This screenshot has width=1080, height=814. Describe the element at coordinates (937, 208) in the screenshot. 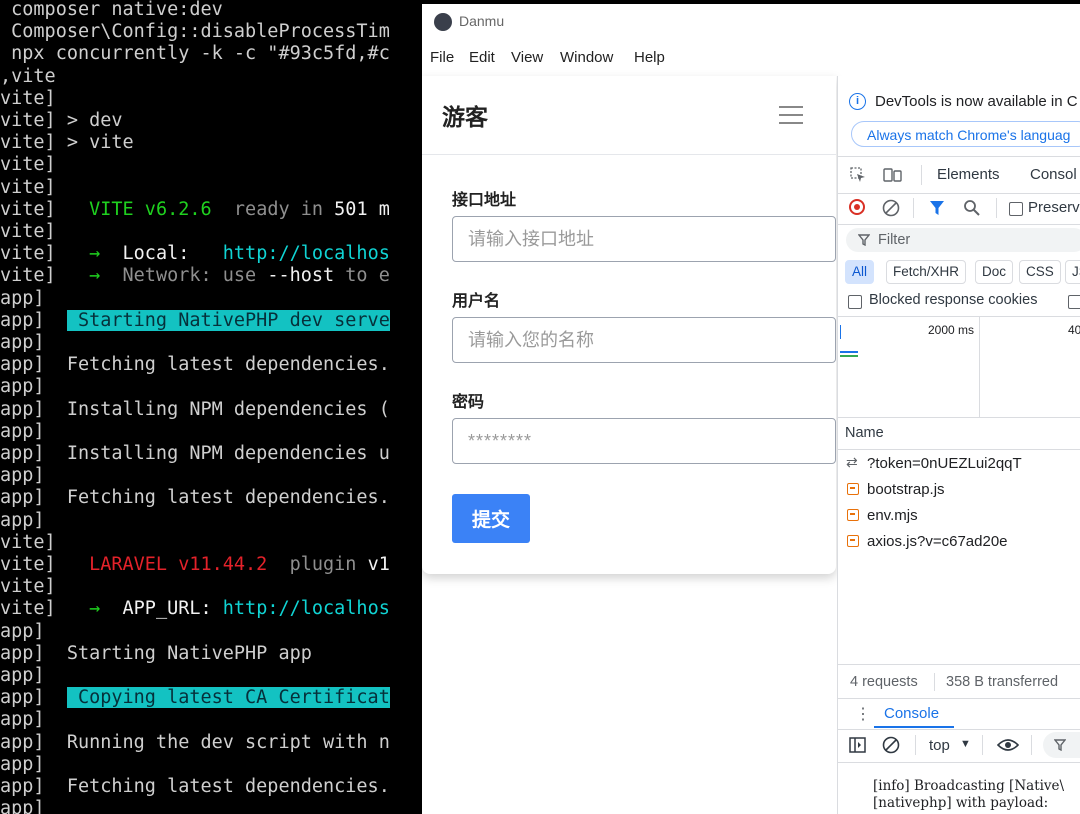

I see `filter-funnel-icon` at that location.